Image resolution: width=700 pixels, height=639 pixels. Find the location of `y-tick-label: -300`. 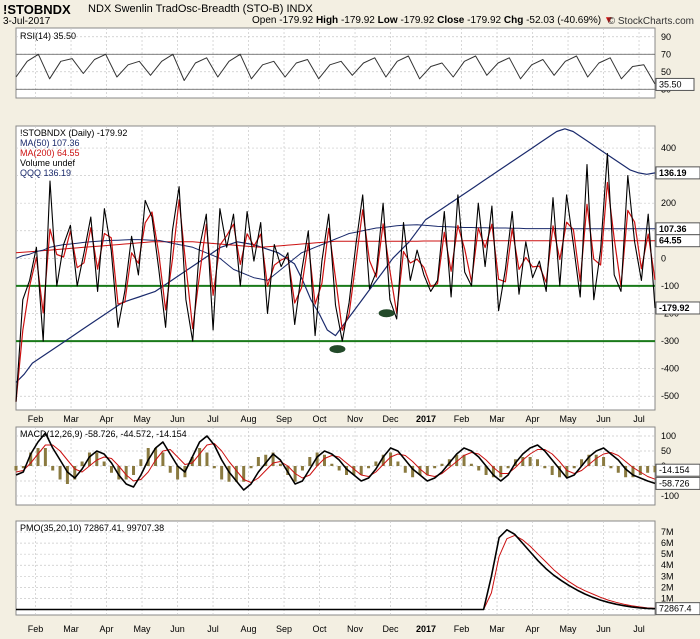

y-tick-label: -300 is located at coordinates (670, 341).